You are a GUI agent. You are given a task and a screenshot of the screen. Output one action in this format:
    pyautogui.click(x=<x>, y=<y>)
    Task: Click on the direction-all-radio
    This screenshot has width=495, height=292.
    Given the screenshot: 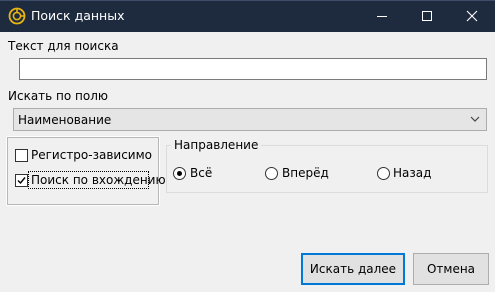 What is the action you would take?
    pyautogui.click(x=179, y=173)
    